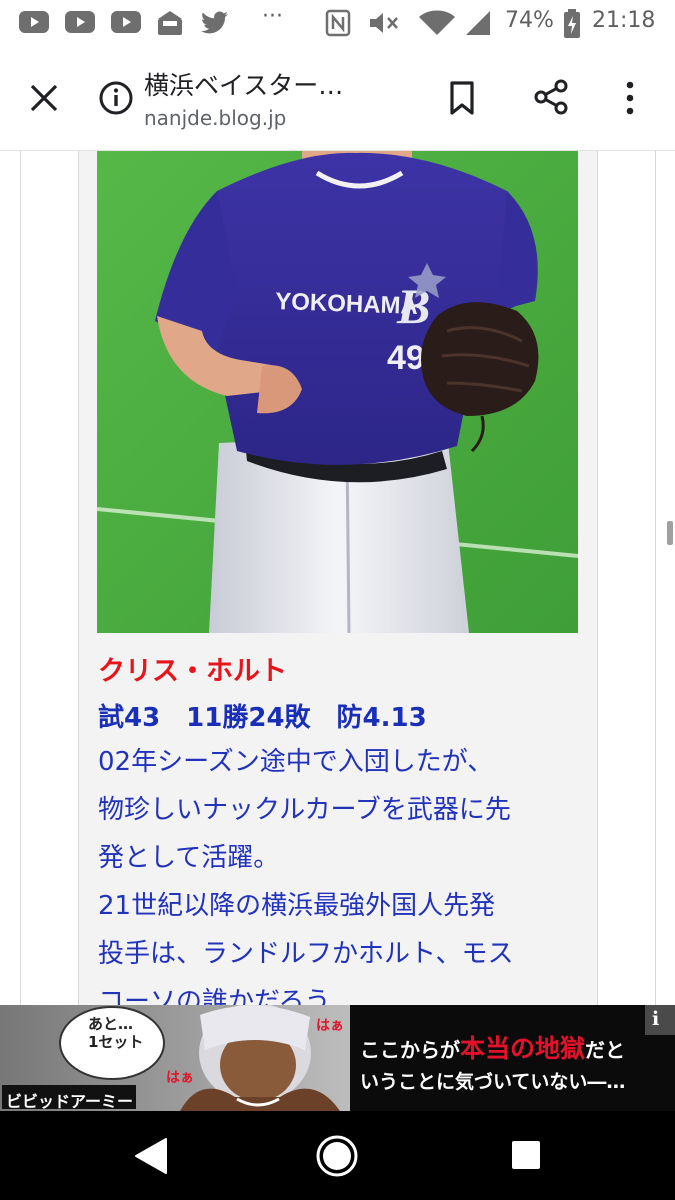 This screenshot has height=1200, width=675. What do you see at coordinates (462, 98) in the screenshot?
I see `bookmark-icon` at bounding box center [462, 98].